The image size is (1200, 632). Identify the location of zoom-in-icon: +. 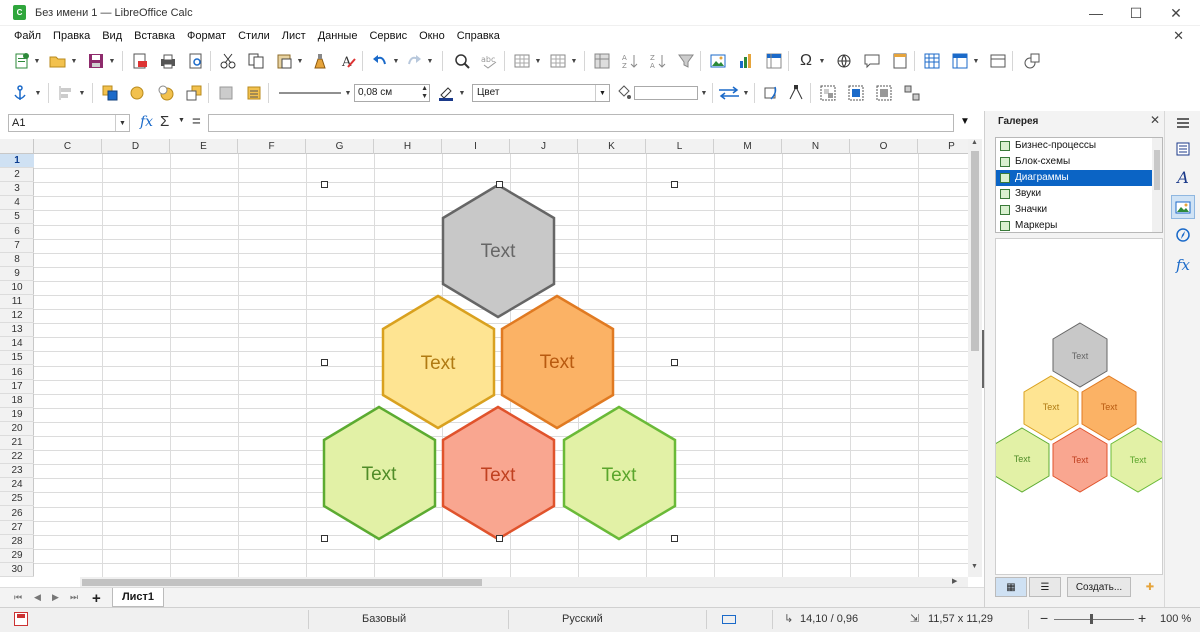
(1142, 618).